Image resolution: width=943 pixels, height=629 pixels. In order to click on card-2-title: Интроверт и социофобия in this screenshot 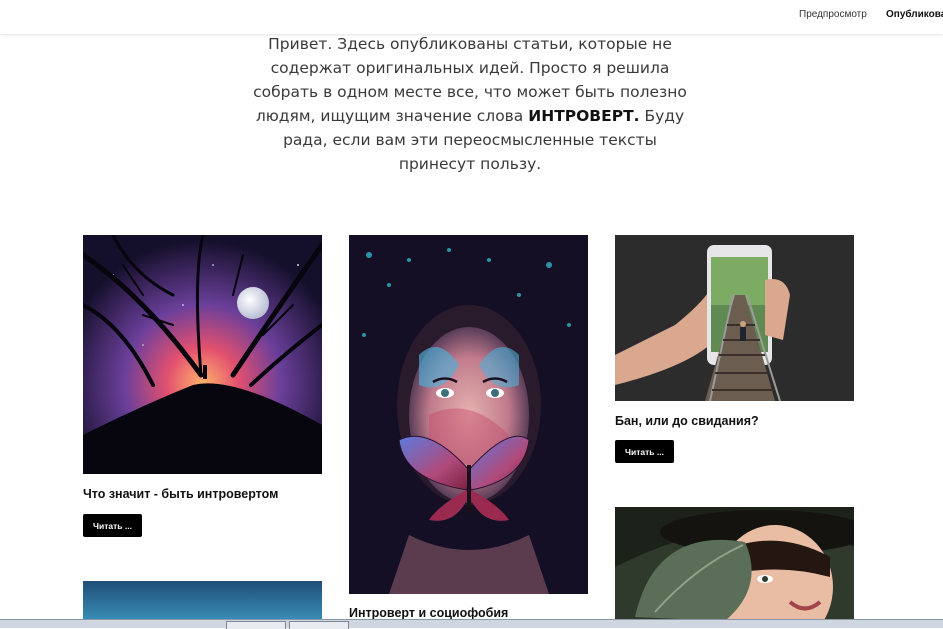, I will do `click(428, 613)`.